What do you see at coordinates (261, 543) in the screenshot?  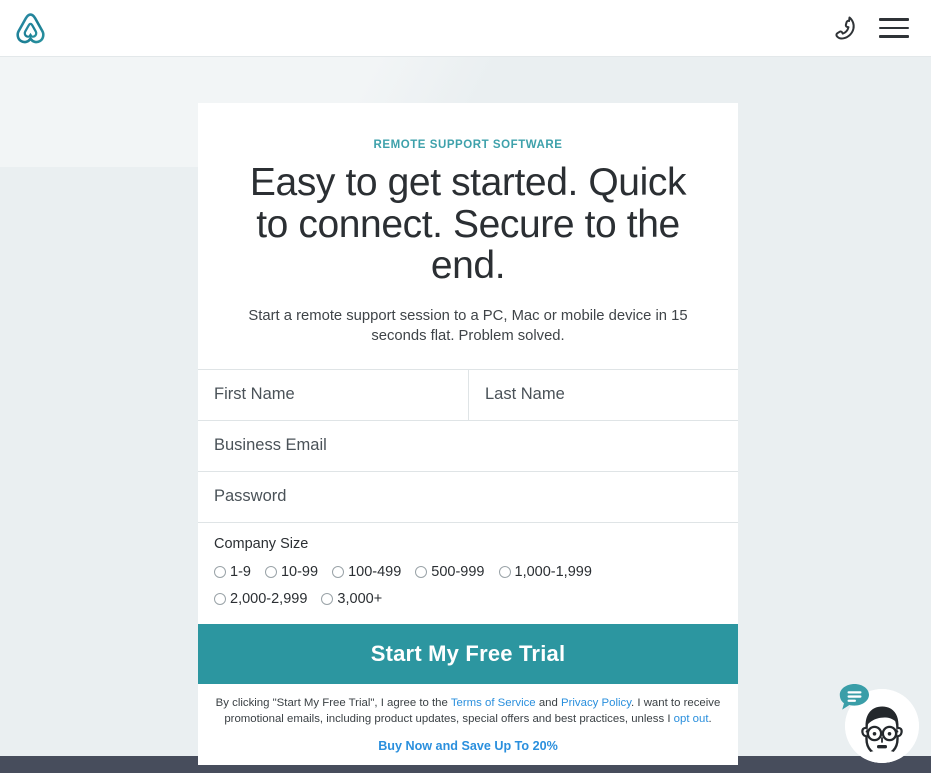 I see `company-size-label: Company Size` at bounding box center [261, 543].